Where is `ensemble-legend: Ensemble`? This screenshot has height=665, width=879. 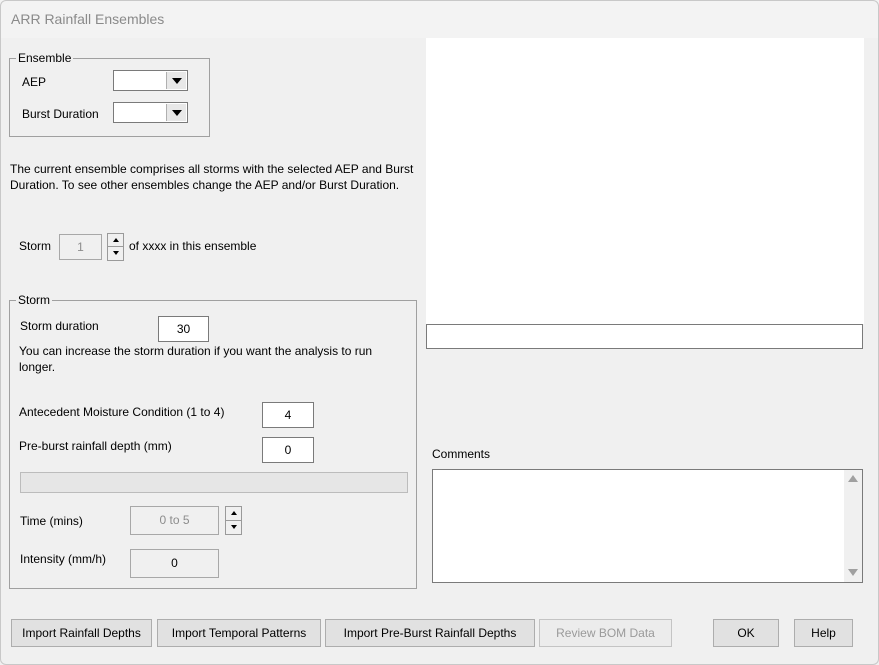 ensemble-legend: Ensemble is located at coordinates (45, 58).